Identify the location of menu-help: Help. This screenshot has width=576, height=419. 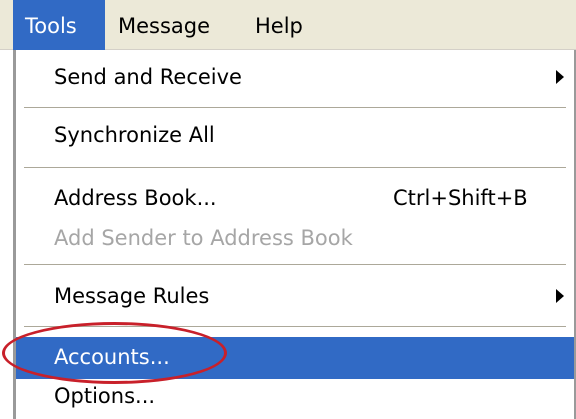
(279, 25).